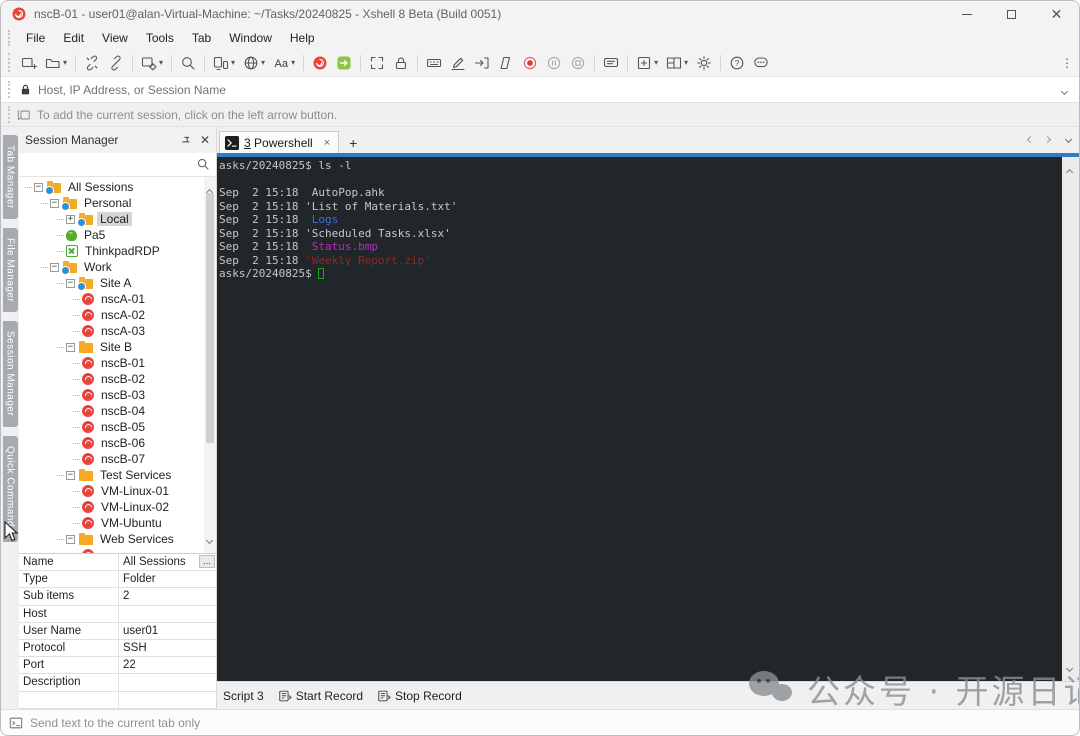 This screenshot has width=1080, height=736. What do you see at coordinates (117, 631) in the screenshot?
I see `property-row-user-name: User Name user01` at bounding box center [117, 631].